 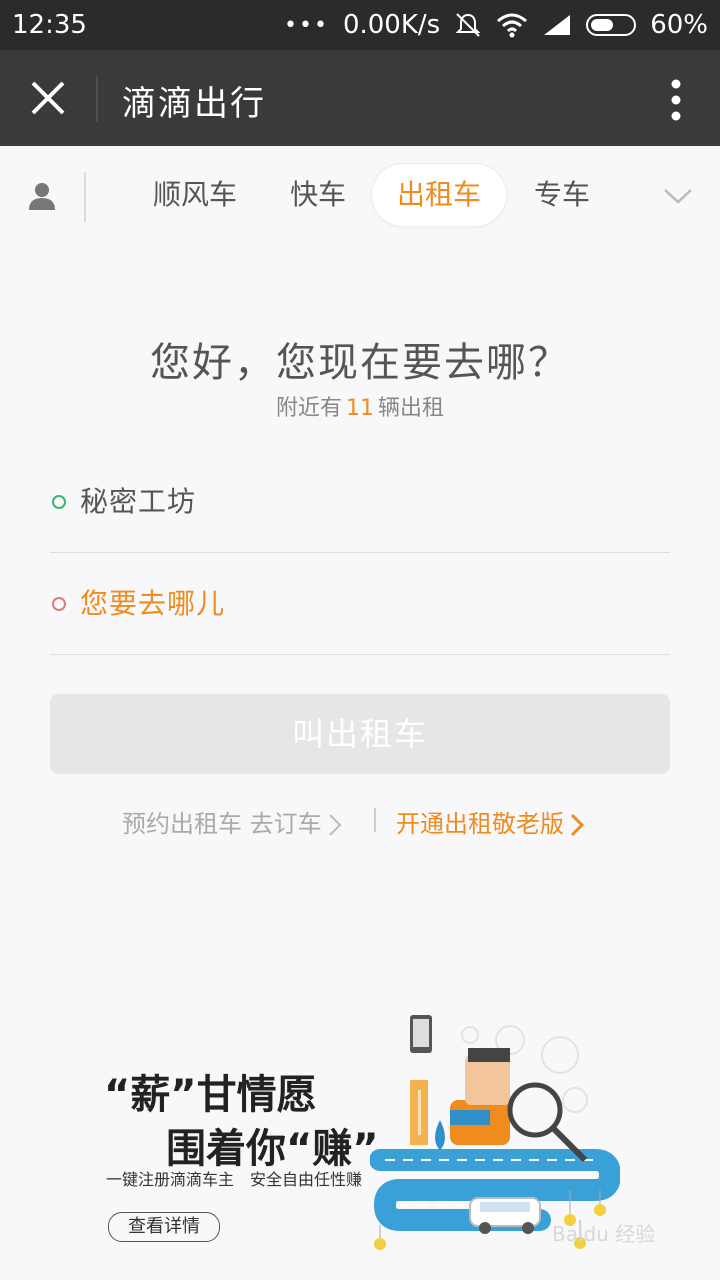 I want to click on nearby-prefix: 附近有, so click(x=308, y=408).